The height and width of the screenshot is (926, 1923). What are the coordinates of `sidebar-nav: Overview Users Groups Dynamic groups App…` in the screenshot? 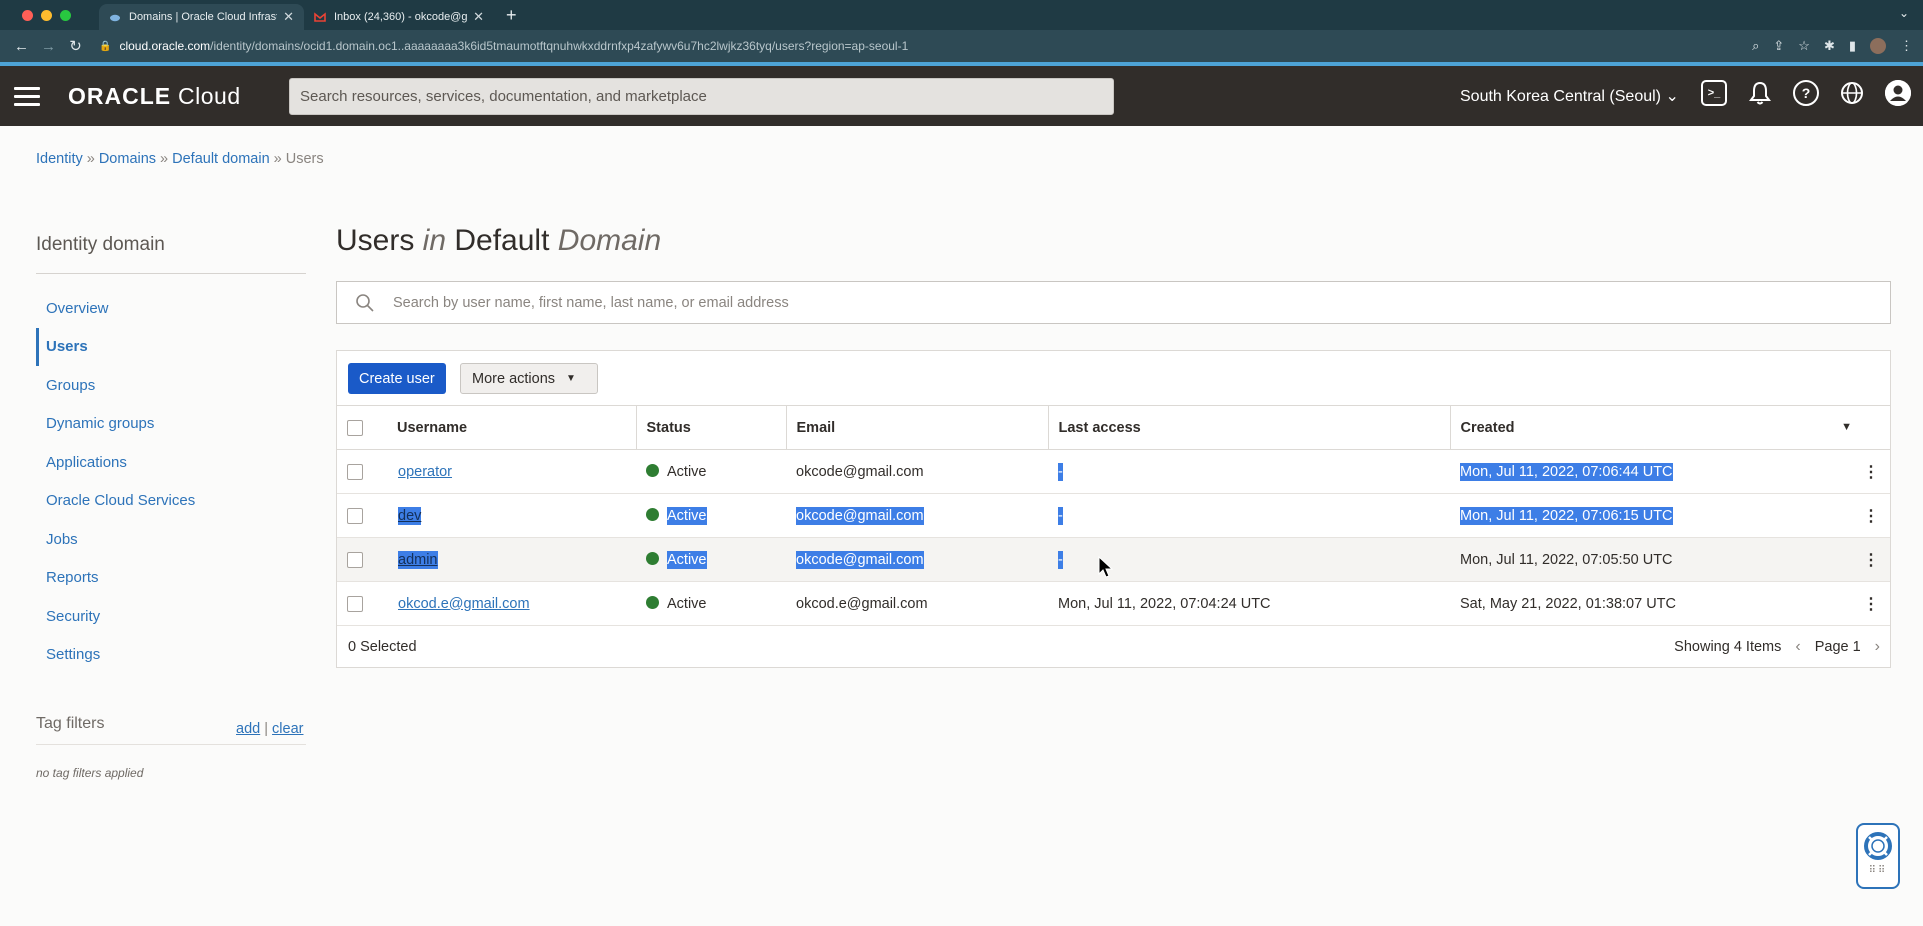 It's located at (171, 481).